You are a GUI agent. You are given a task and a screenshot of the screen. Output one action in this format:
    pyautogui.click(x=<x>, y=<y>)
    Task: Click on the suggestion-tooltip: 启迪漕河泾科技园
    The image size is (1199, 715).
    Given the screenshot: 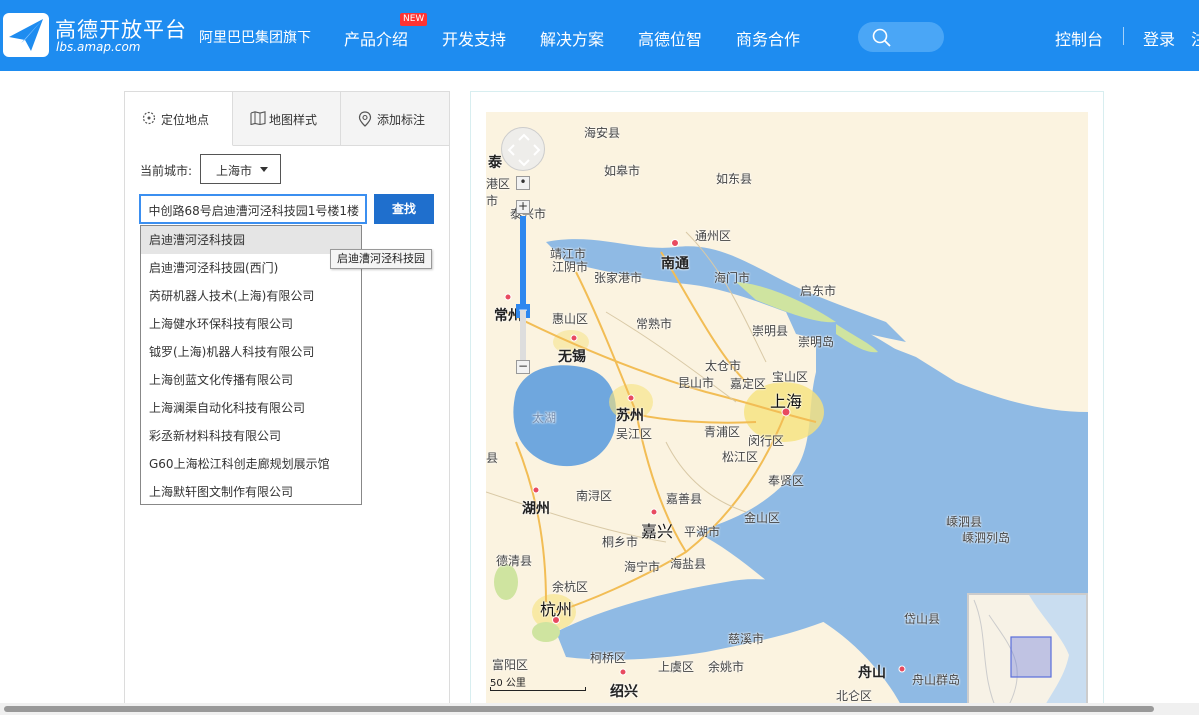 What is the action you would take?
    pyautogui.click(x=381, y=259)
    